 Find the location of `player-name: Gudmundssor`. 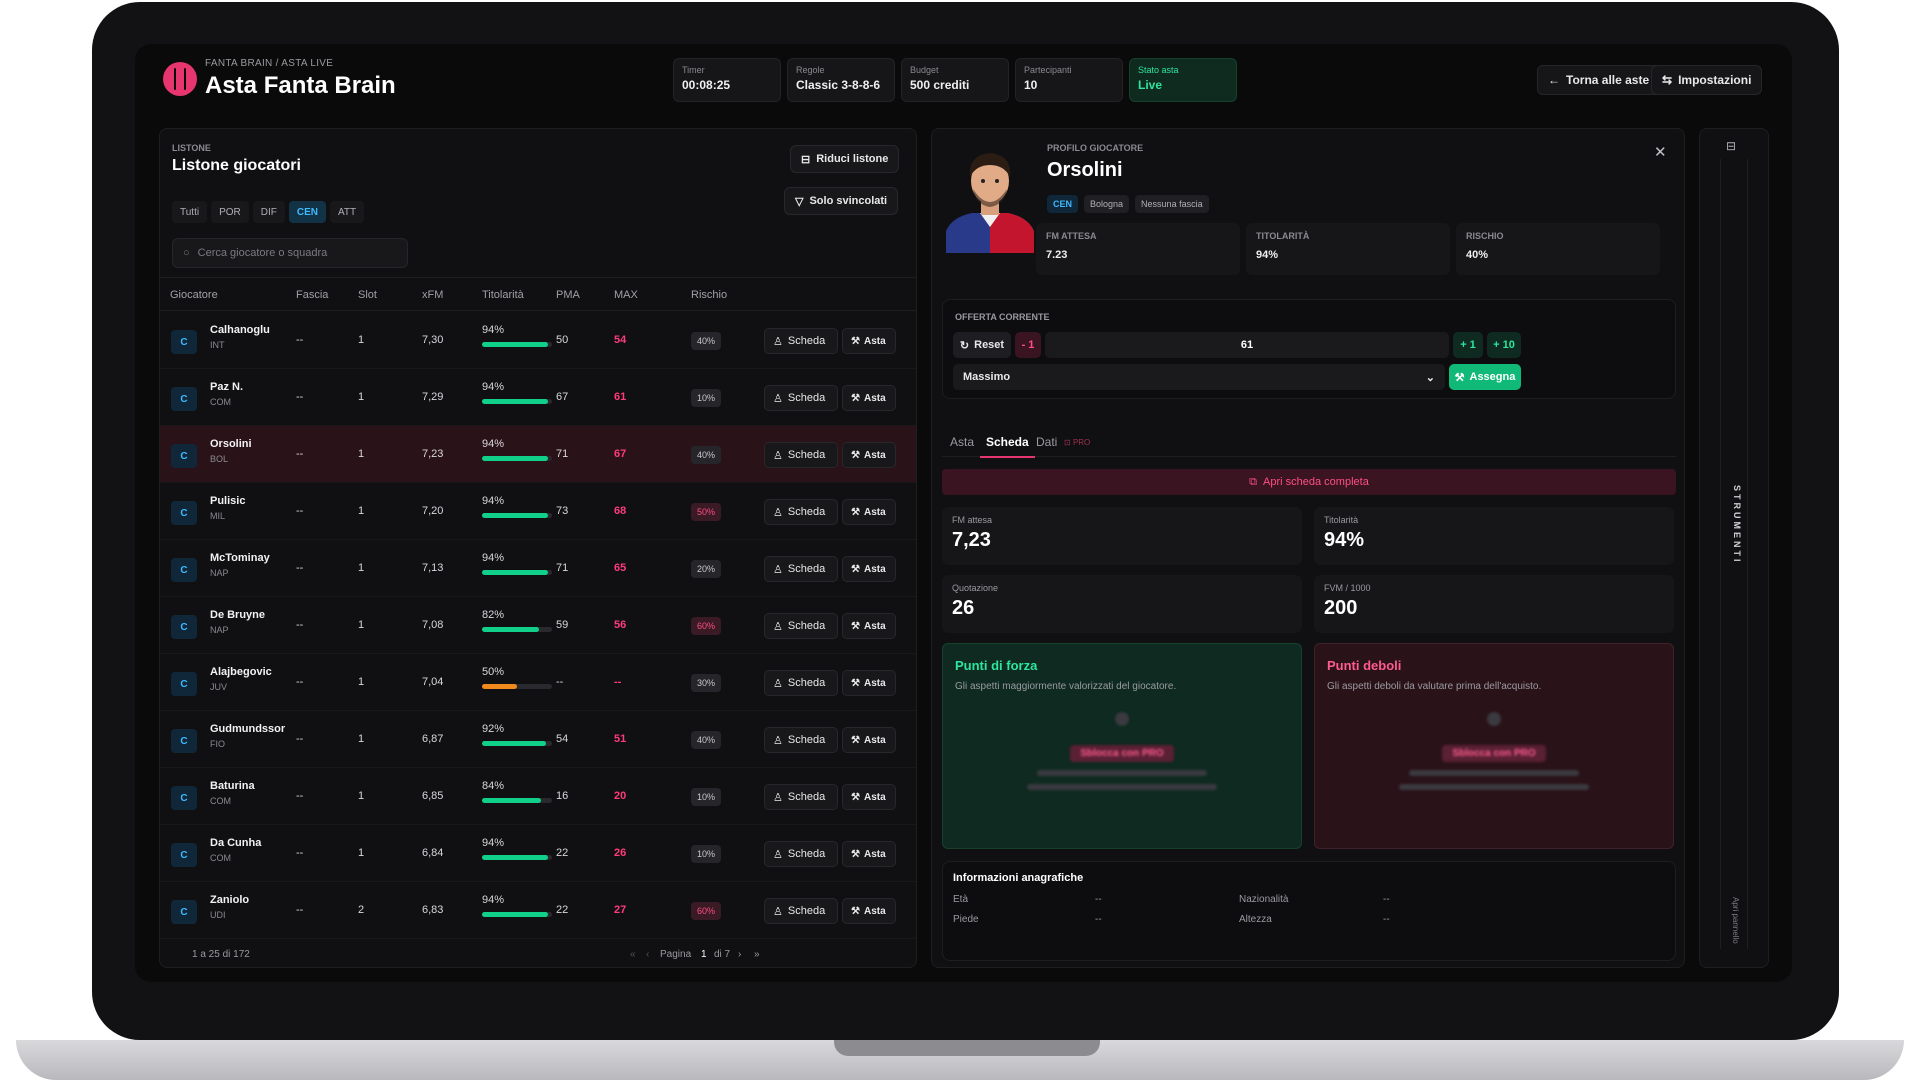

player-name: Gudmundssor is located at coordinates (248, 729).